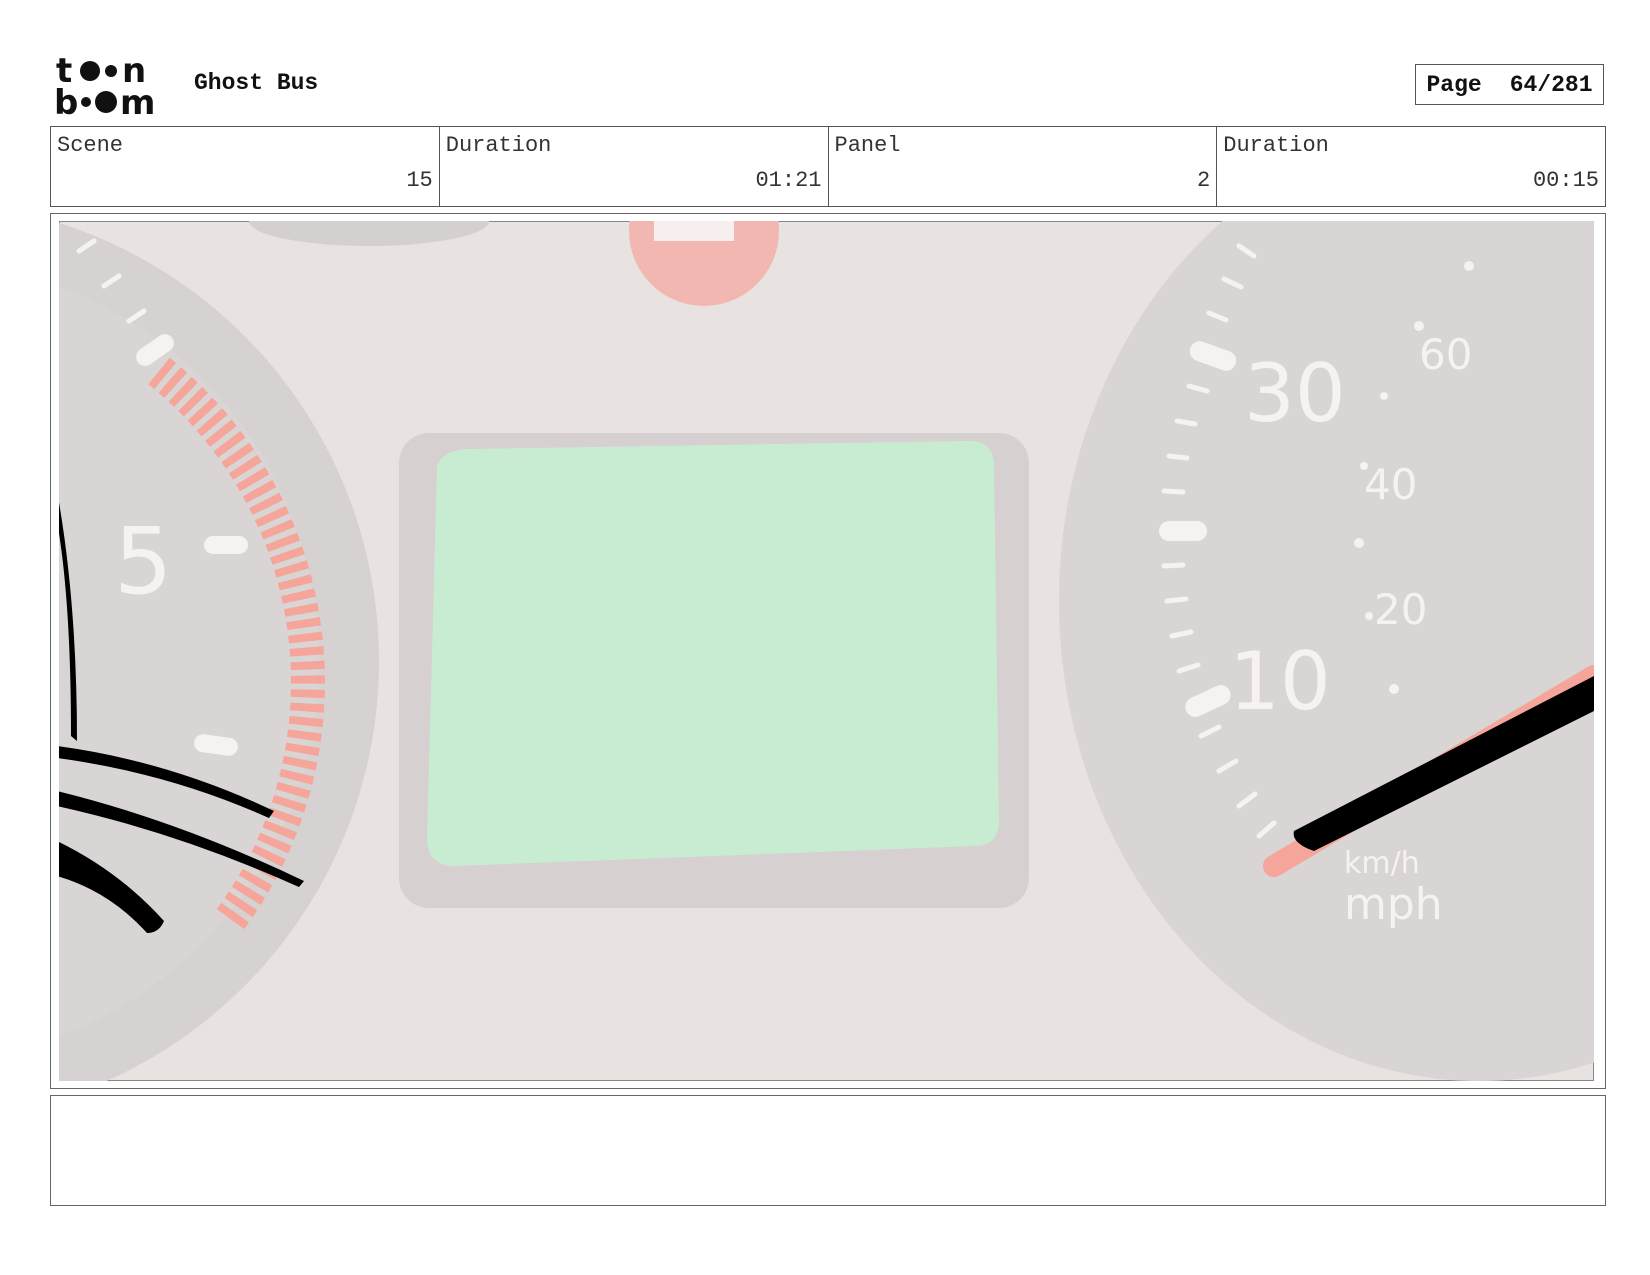 This screenshot has width=1650, height=1275. I want to click on page-indicator: Page 64/281, so click(1509, 84).